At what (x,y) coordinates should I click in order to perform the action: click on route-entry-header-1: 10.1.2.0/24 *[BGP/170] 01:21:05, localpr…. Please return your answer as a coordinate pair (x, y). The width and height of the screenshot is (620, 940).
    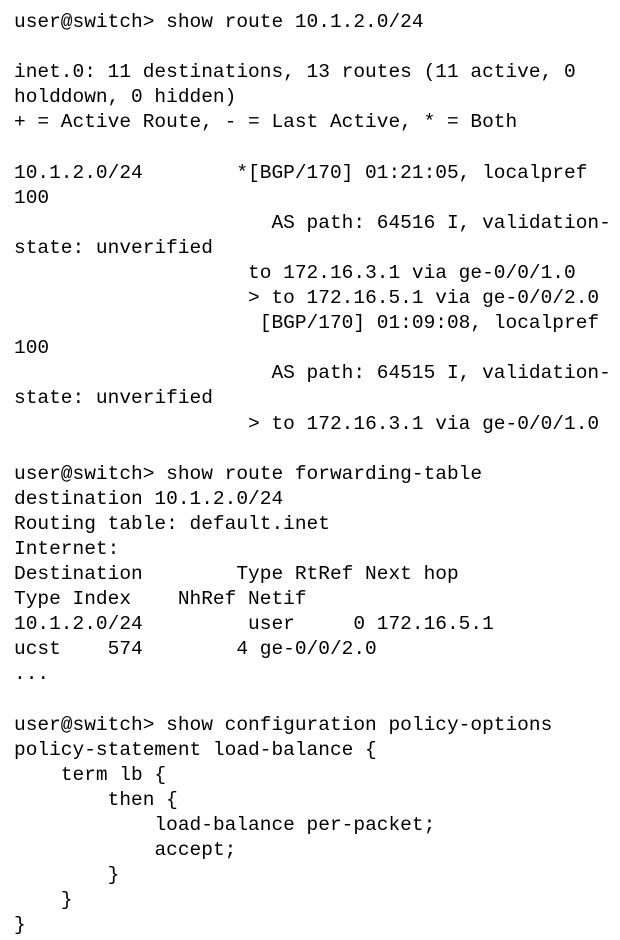
    Looking at the image, I should click on (307, 185).